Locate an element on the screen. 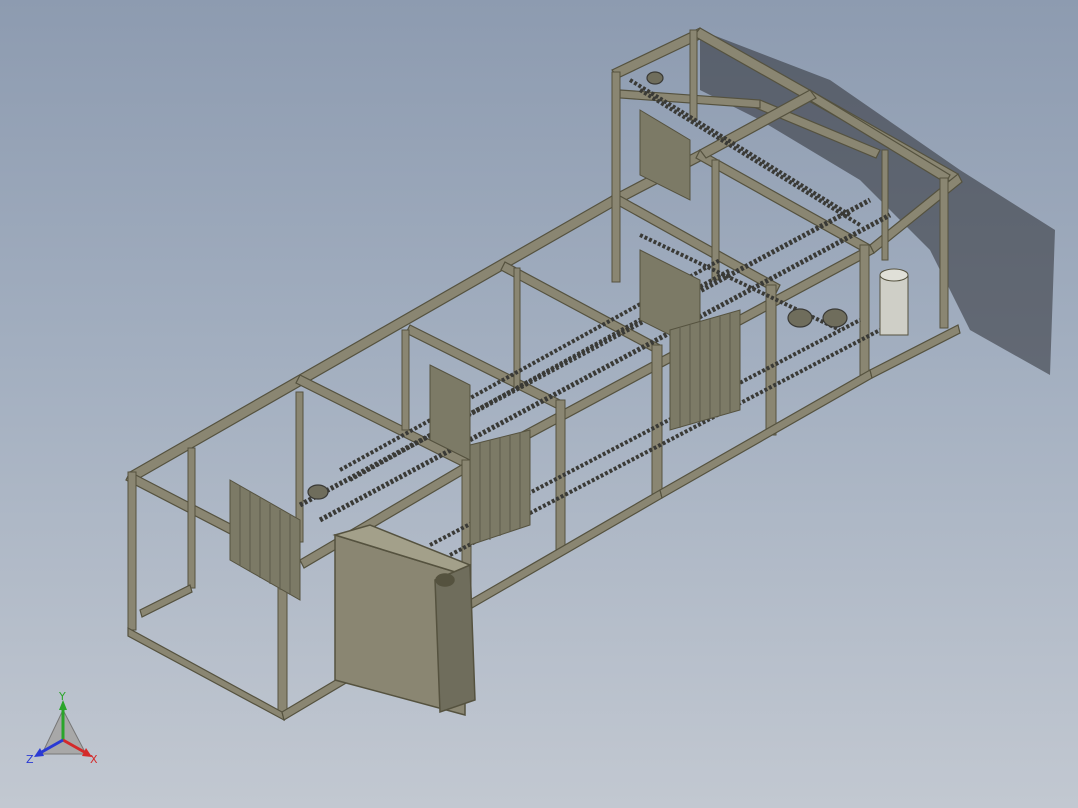 This screenshot has width=1078, height=808. y-axis-label: Y is located at coordinates (62, 696).